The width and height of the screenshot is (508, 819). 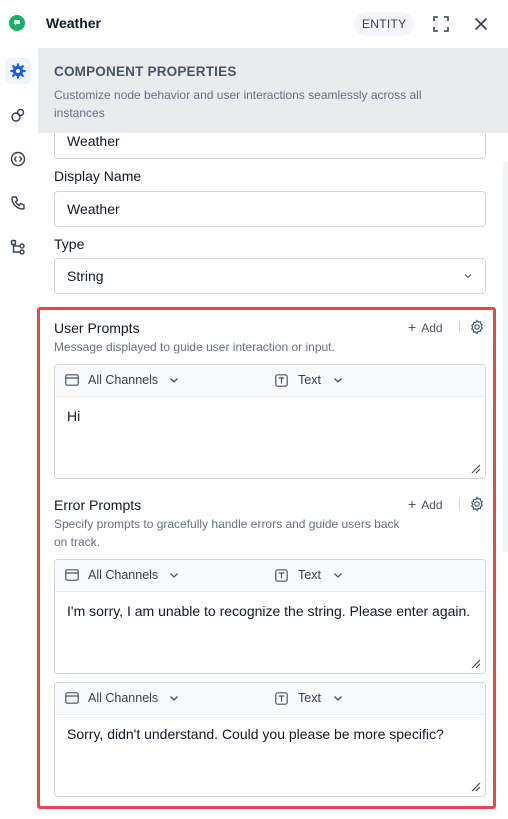 I want to click on sidebar-item-connections, so click(x=18, y=115).